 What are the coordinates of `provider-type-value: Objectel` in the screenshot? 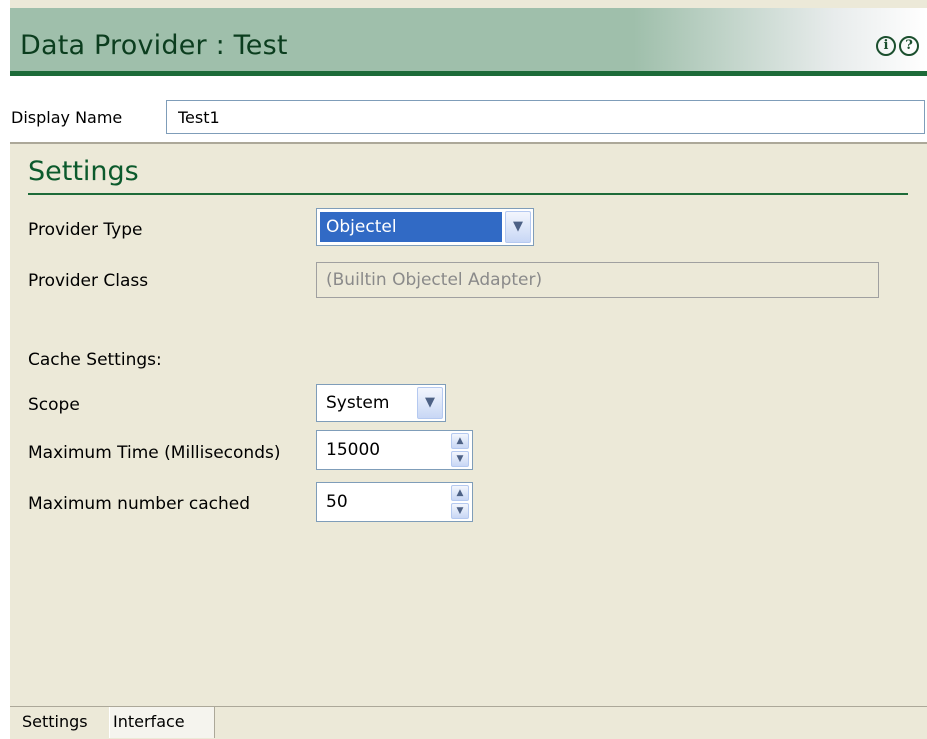 It's located at (411, 227).